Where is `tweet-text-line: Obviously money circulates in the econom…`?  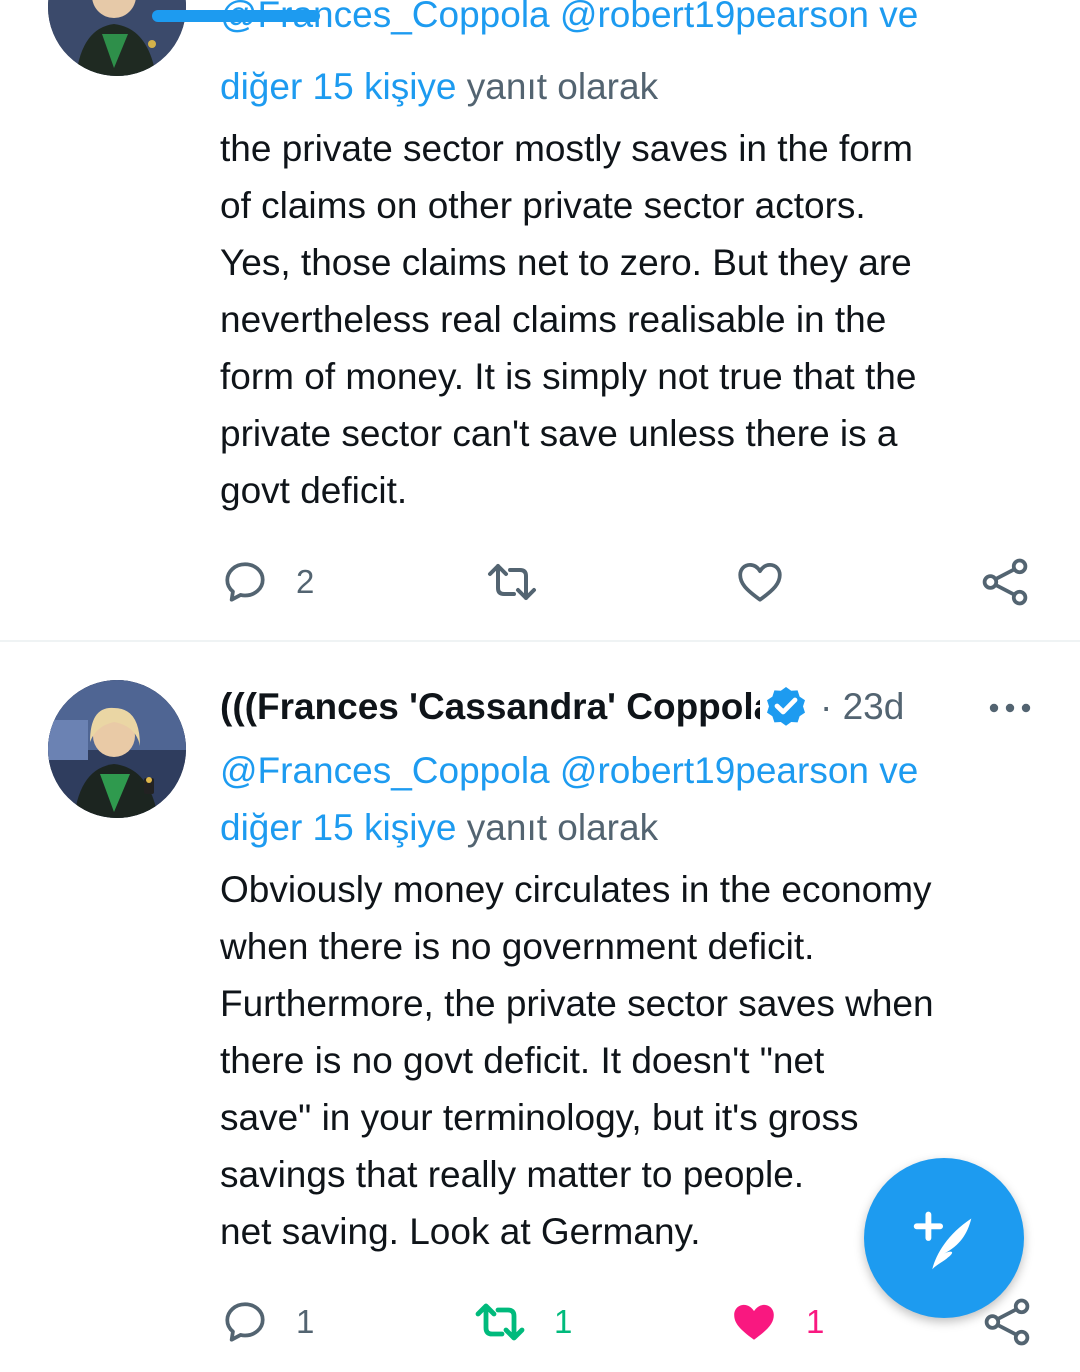 tweet-text-line: Obviously money circulates in the econom… is located at coordinates (576, 889).